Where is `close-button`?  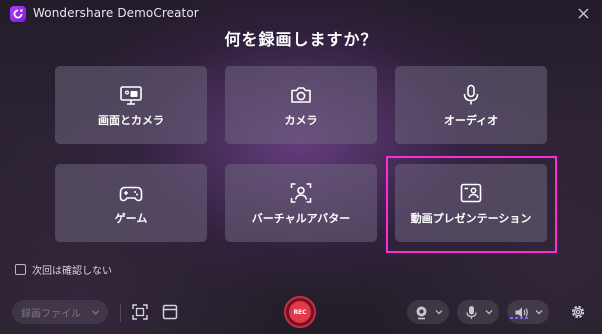 close-button is located at coordinates (583, 13).